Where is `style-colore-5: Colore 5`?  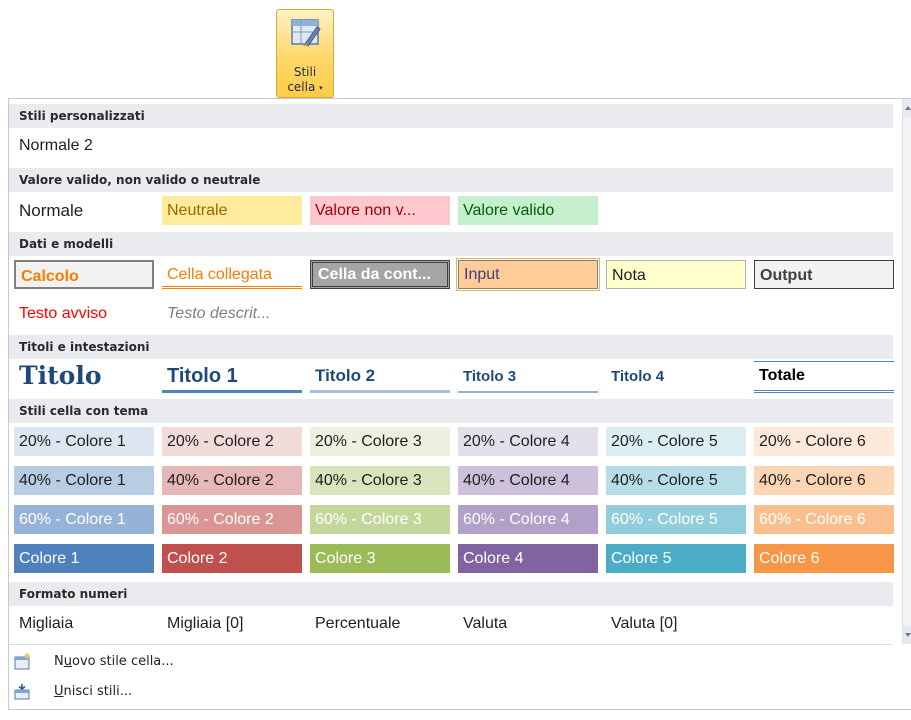
style-colore-5: Colore 5 is located at coordinates (676, 558).